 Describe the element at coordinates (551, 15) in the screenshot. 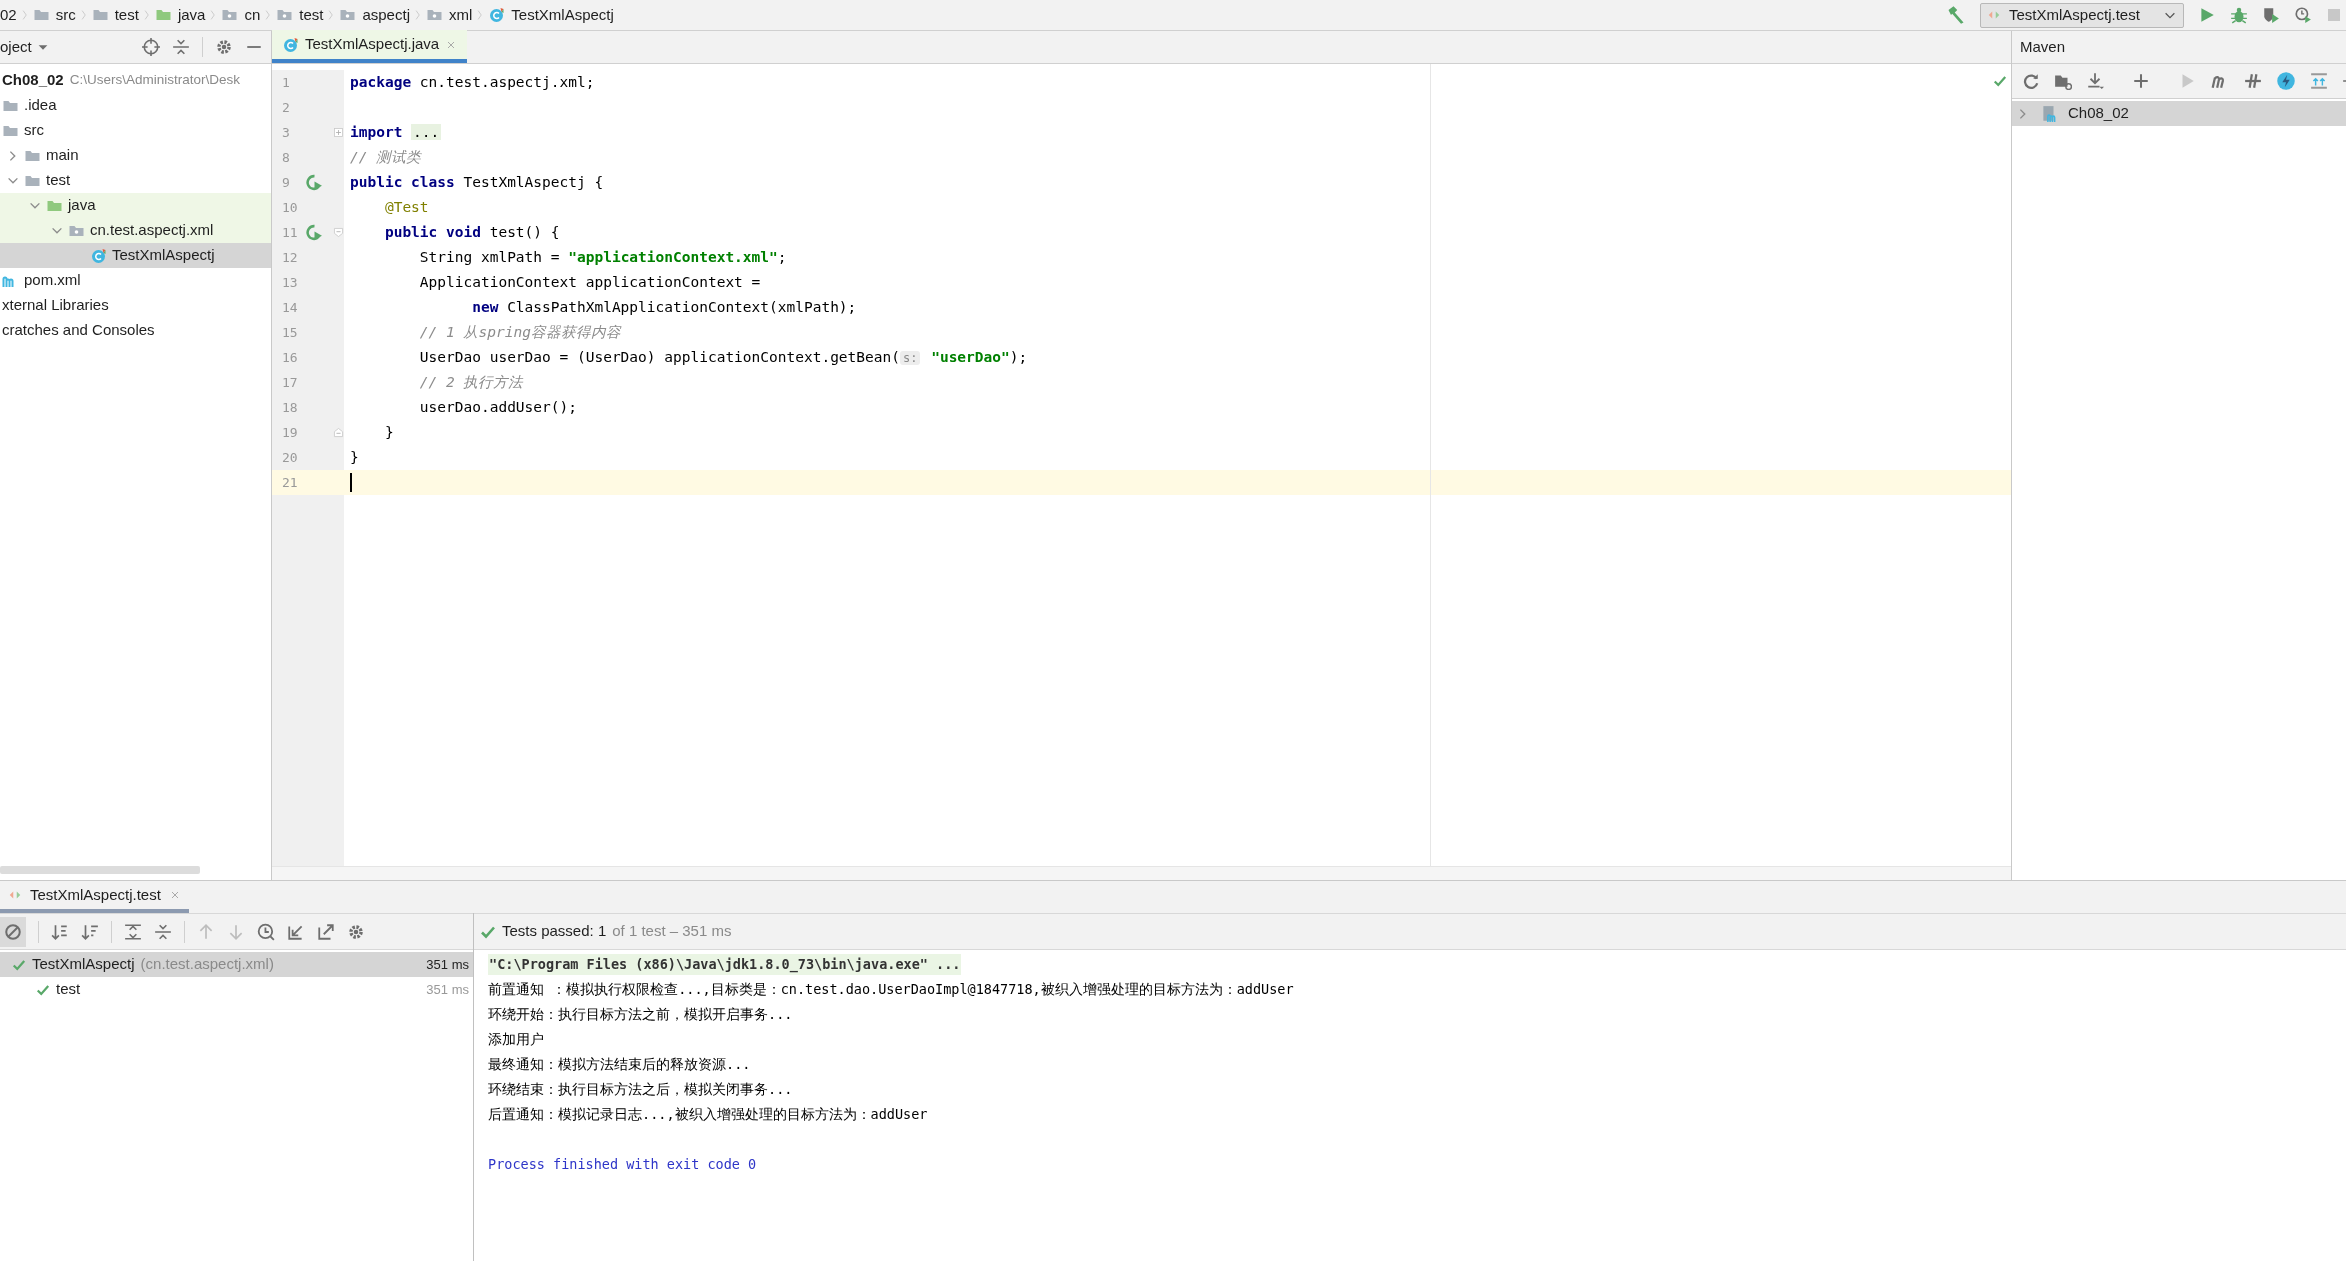

I see `breadcrumb-item: TestXmlAspectj` at that location.